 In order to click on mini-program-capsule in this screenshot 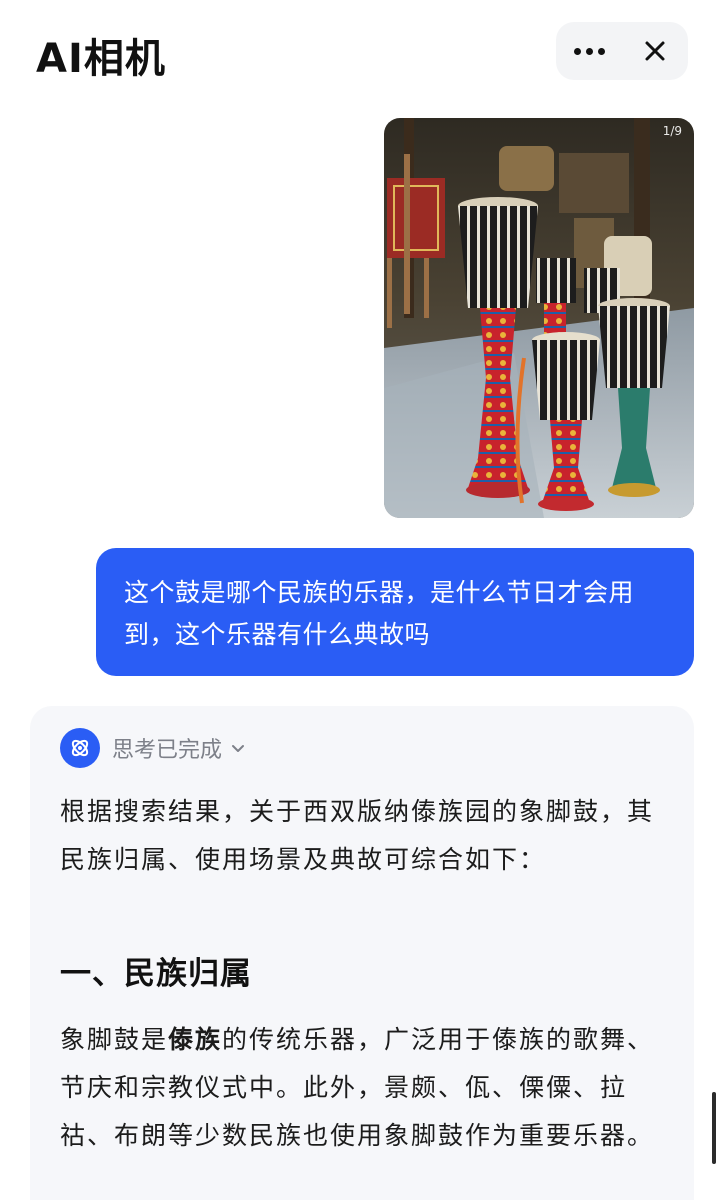, I will do `click(622, 51)`.